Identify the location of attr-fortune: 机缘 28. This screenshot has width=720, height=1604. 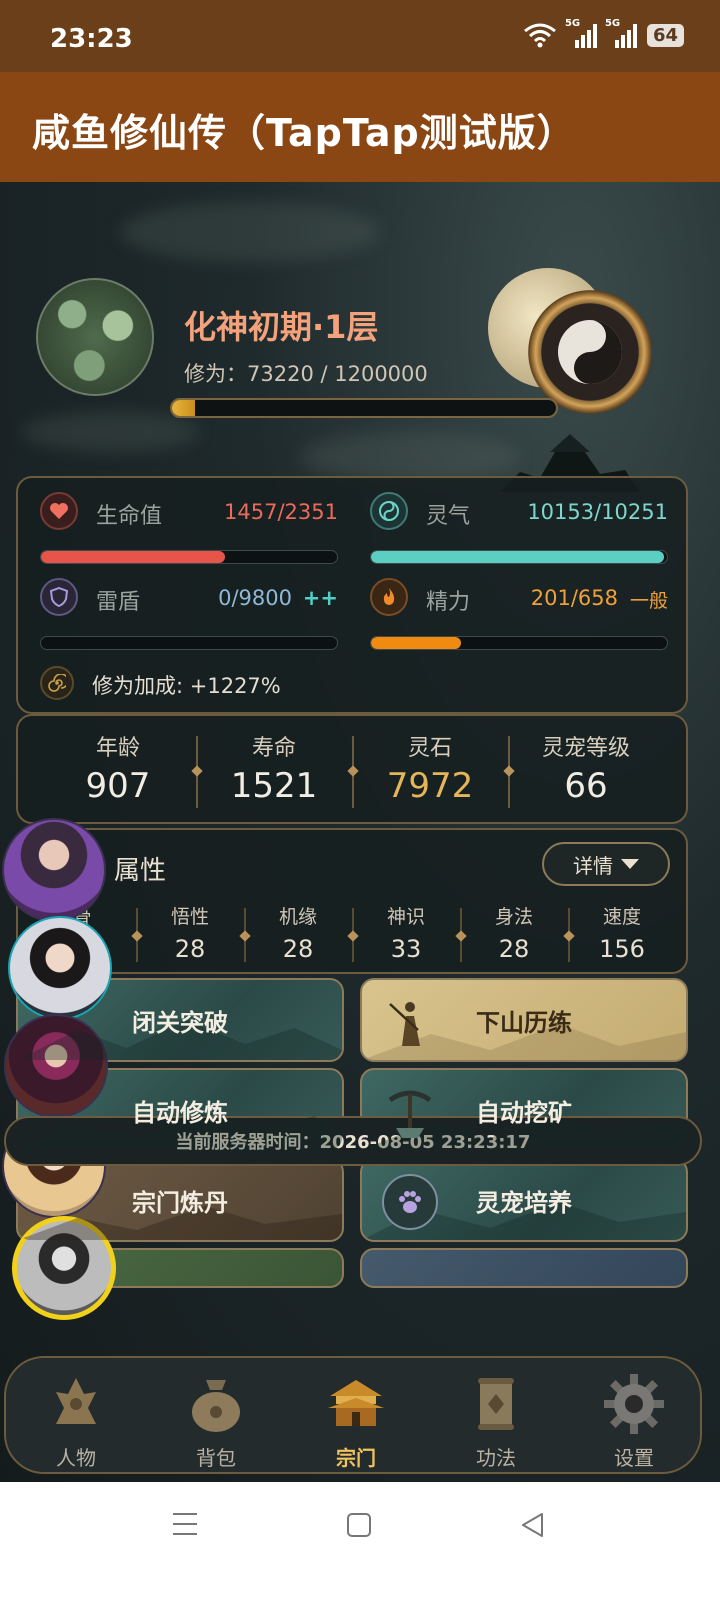
(298, 932).